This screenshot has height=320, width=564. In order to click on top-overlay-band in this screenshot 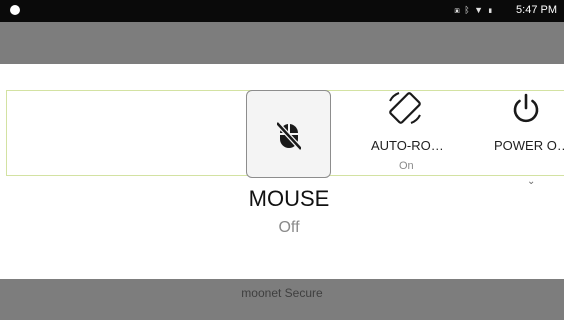, I will do `click(282, 43)`.